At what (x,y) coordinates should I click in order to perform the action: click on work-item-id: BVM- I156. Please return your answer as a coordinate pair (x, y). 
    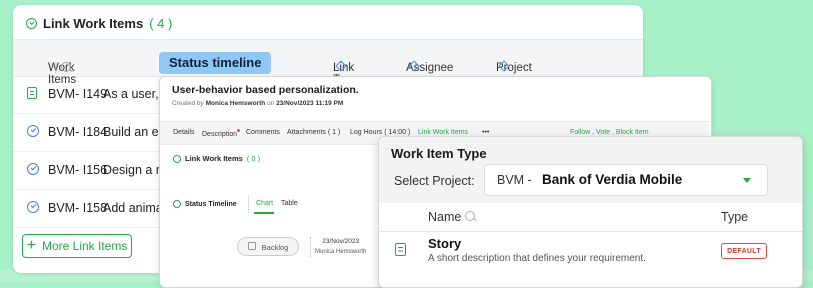
    Looking at the image, I should click on (77, 170).